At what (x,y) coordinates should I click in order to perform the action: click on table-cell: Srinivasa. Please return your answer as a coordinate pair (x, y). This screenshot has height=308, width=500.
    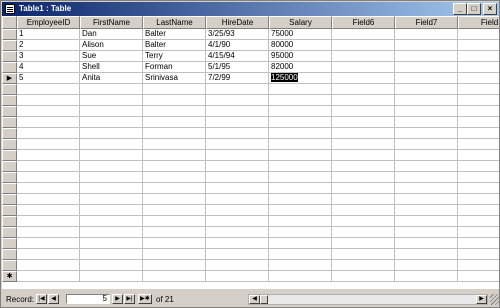
    Looking at the image, I should click on (174, 78).